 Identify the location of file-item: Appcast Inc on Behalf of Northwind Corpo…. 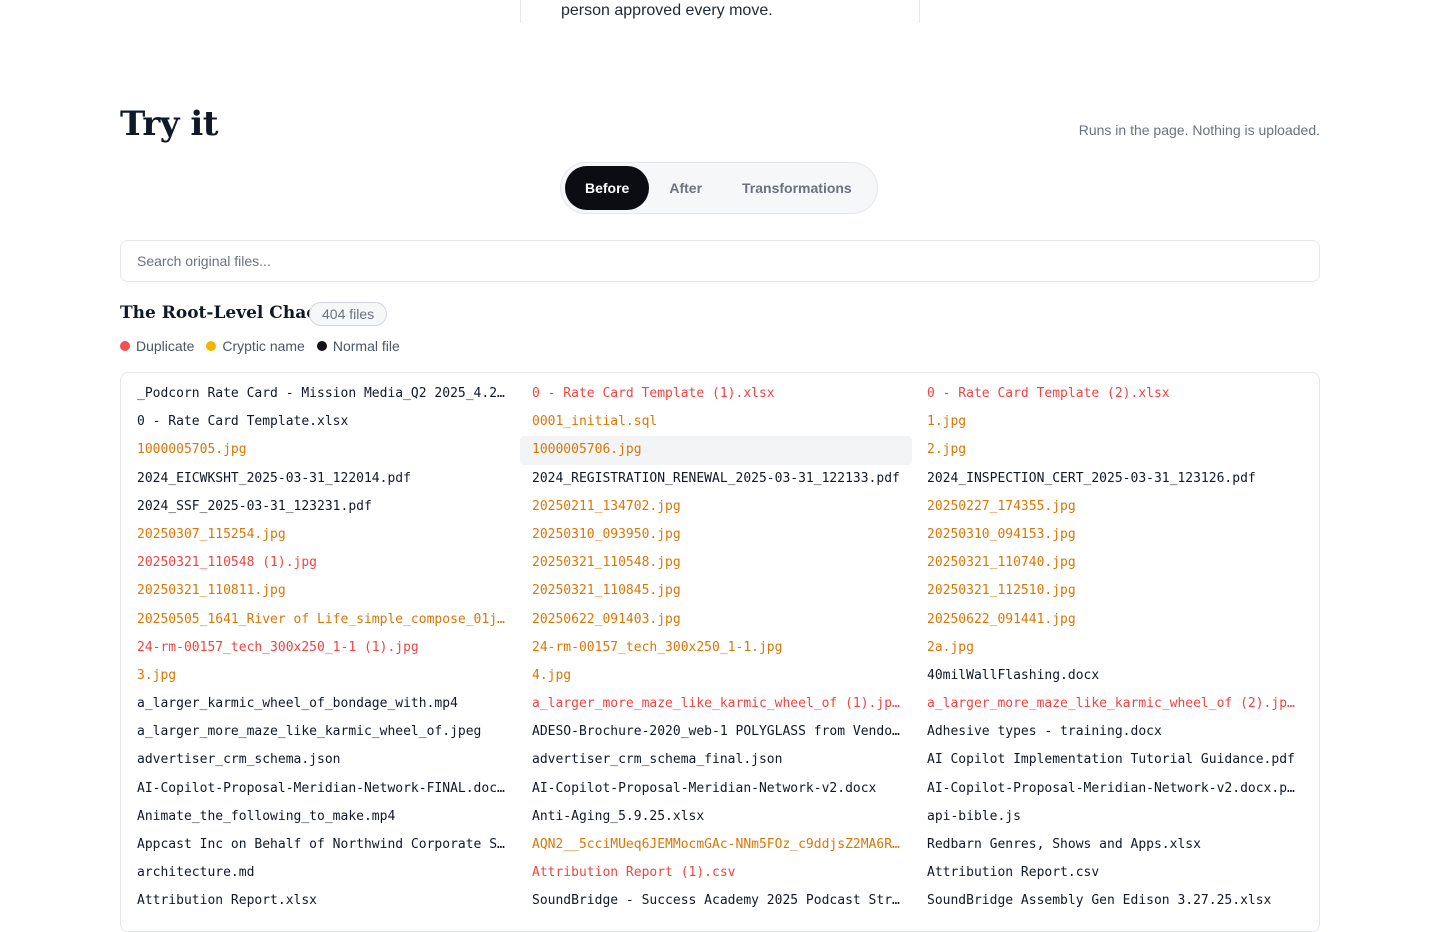
(321, 845).